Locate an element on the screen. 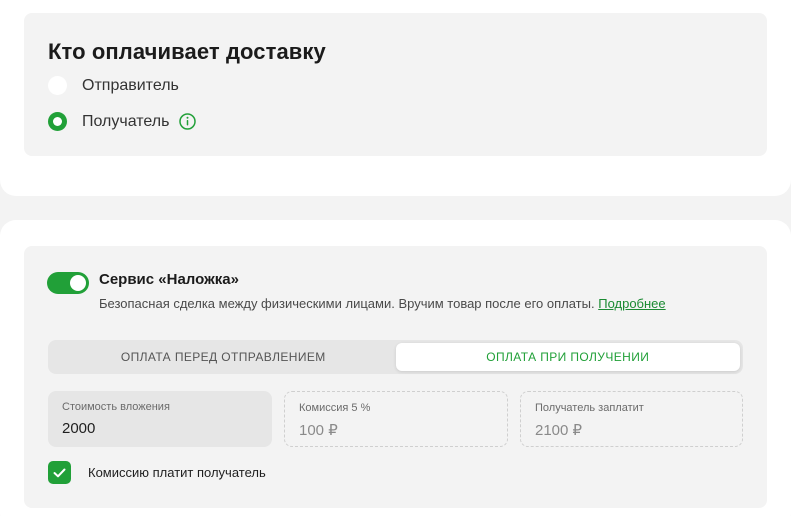 The height and width of the screenshot is (516, 791). commission-checkbox is located at coordinates (59, 472).